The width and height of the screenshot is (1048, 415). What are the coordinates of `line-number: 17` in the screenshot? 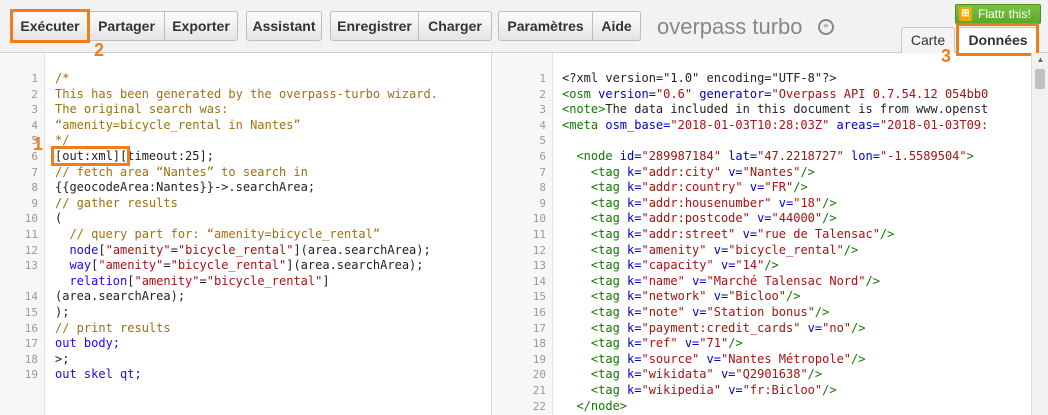 It's located at (31, 344).